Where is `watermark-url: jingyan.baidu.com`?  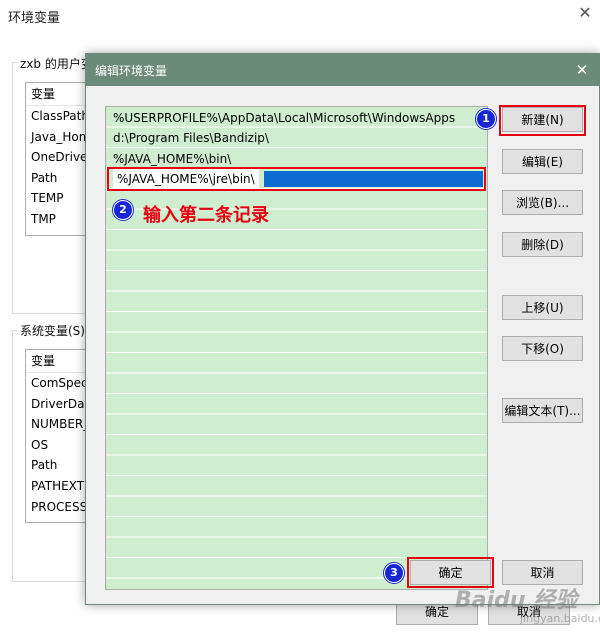 watermark-url: jingyan.baidu.com is located at coordinates (560, 618).